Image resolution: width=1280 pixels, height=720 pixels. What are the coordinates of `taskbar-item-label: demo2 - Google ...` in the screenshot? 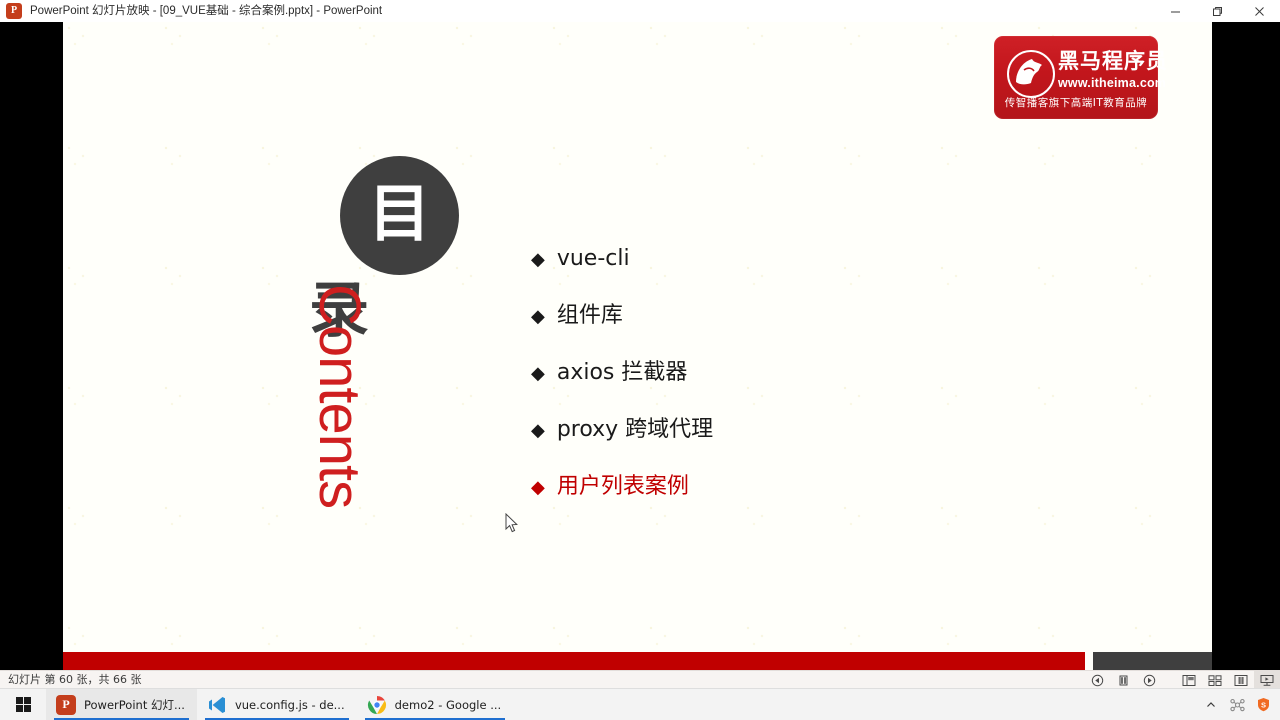 It's located at (448, 704).